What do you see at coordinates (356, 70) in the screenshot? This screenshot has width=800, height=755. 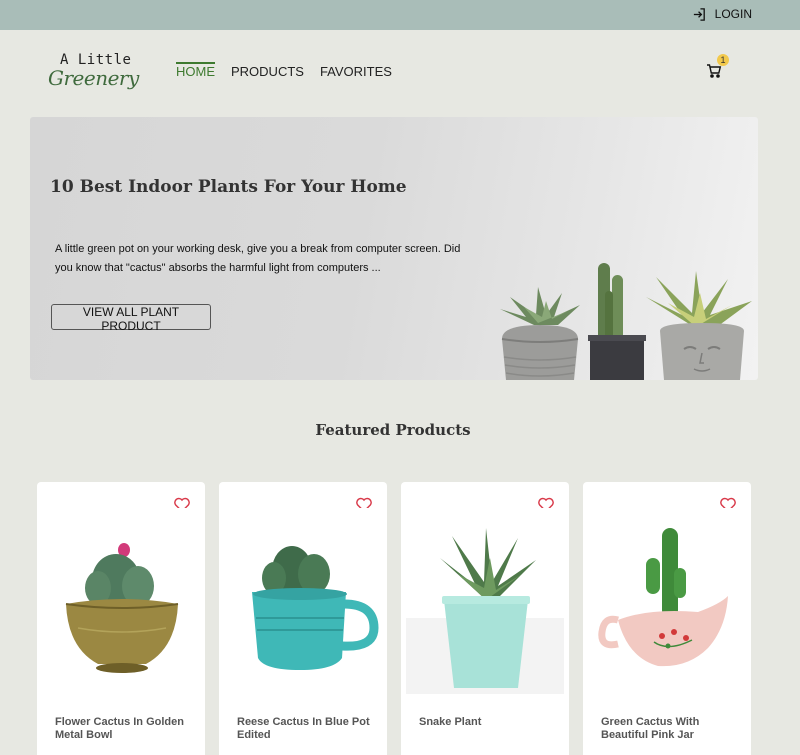 I see `nav-favorites: FAVORITES` at bounding box center [356, 70].